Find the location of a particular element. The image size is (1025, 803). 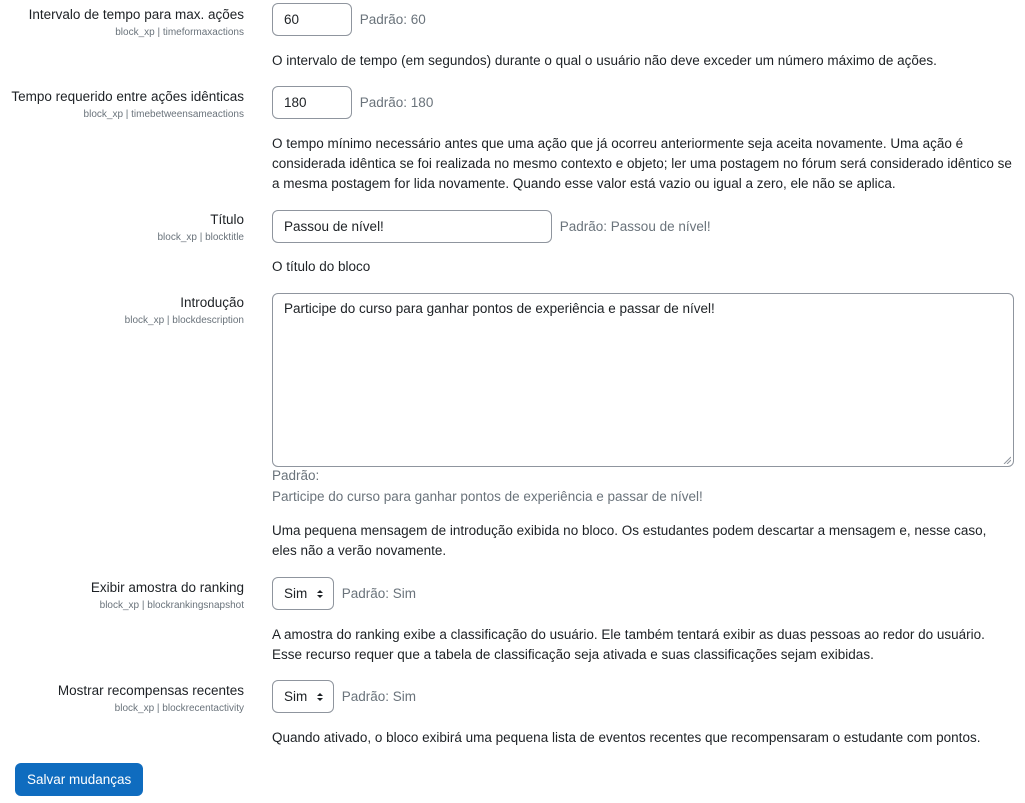

setting-description: O título do bloco is located at coordinates (321, 266).